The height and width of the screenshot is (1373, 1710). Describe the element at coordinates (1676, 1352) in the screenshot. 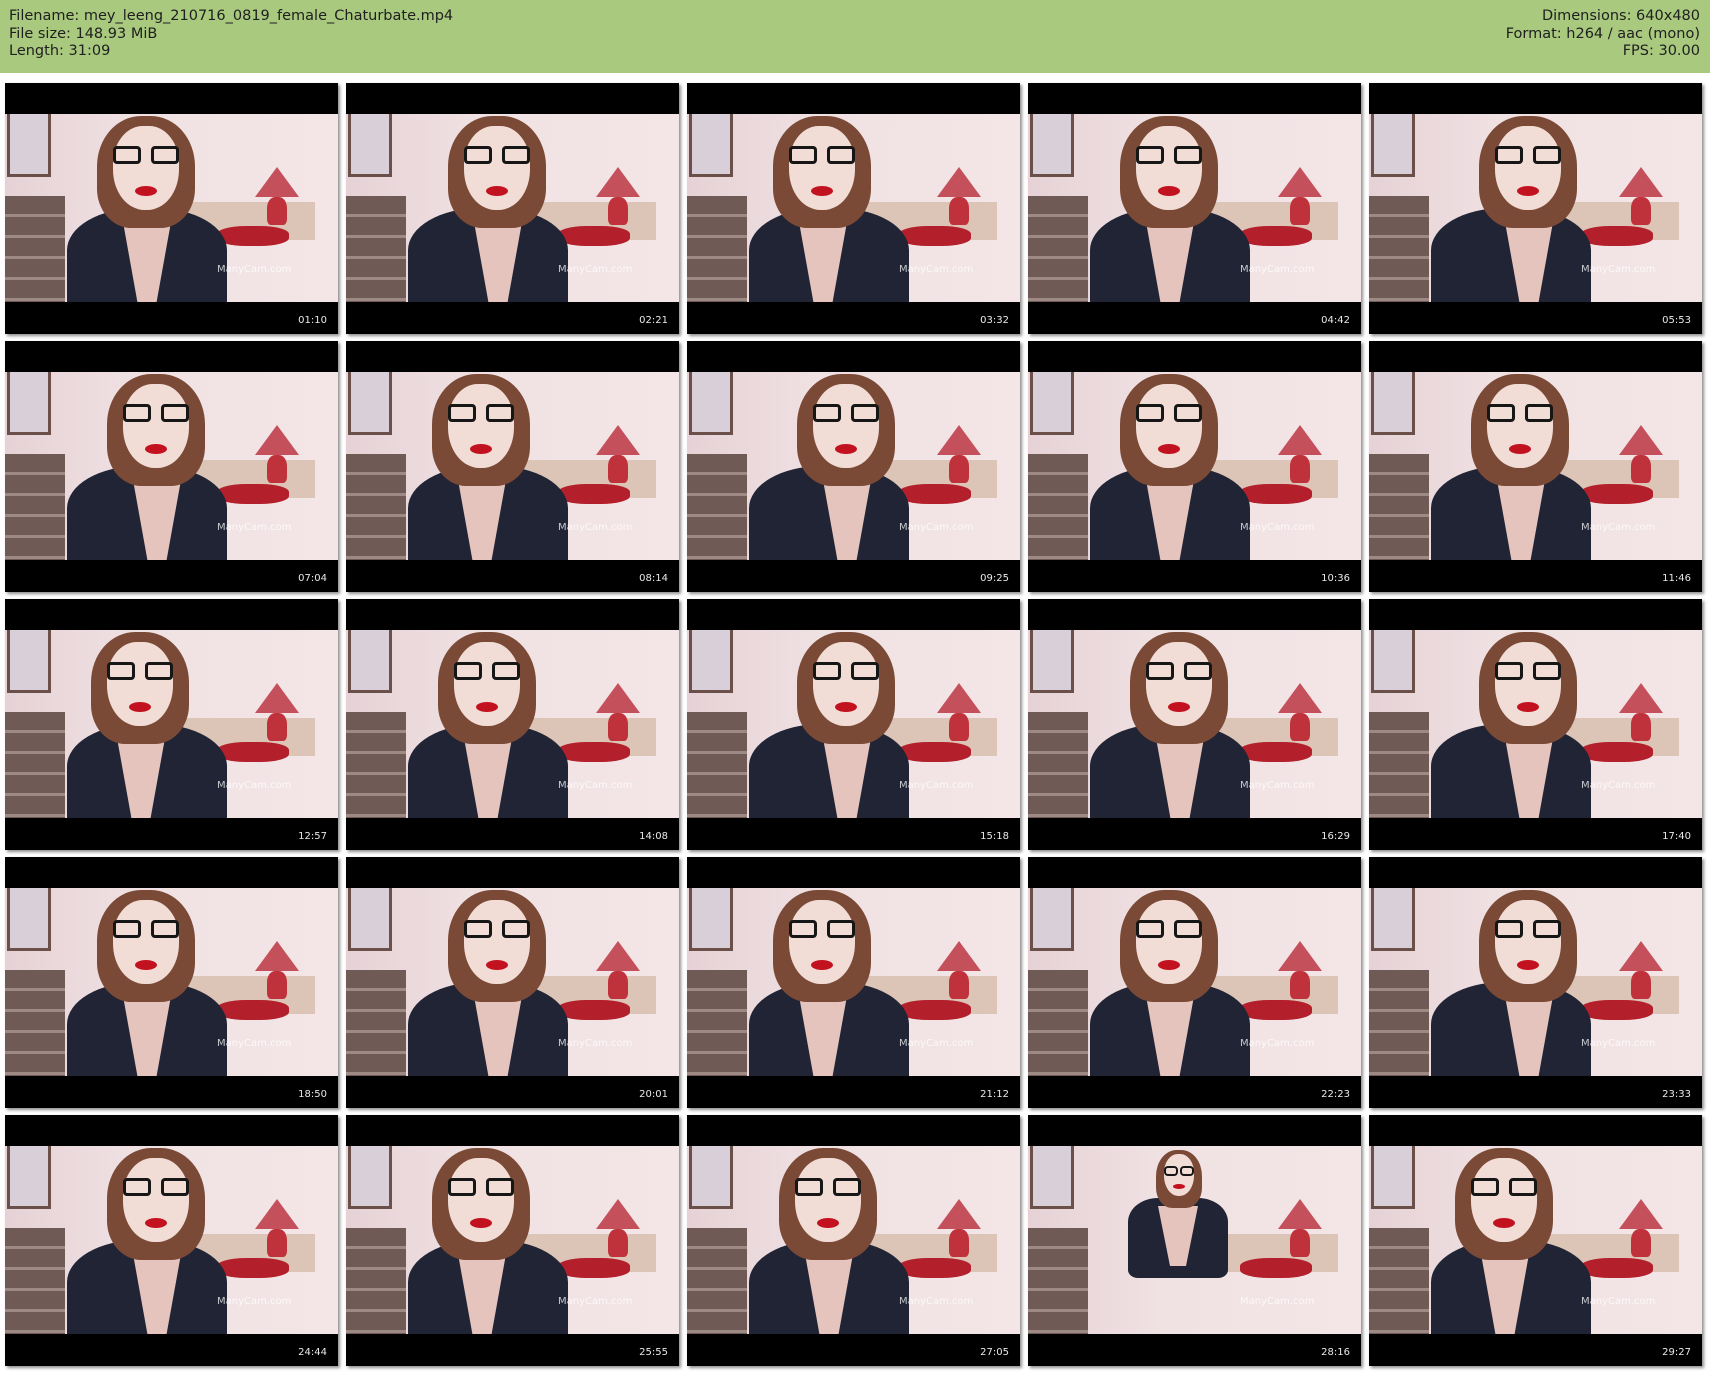

I see `timestamp-label: 29:27` at that location.